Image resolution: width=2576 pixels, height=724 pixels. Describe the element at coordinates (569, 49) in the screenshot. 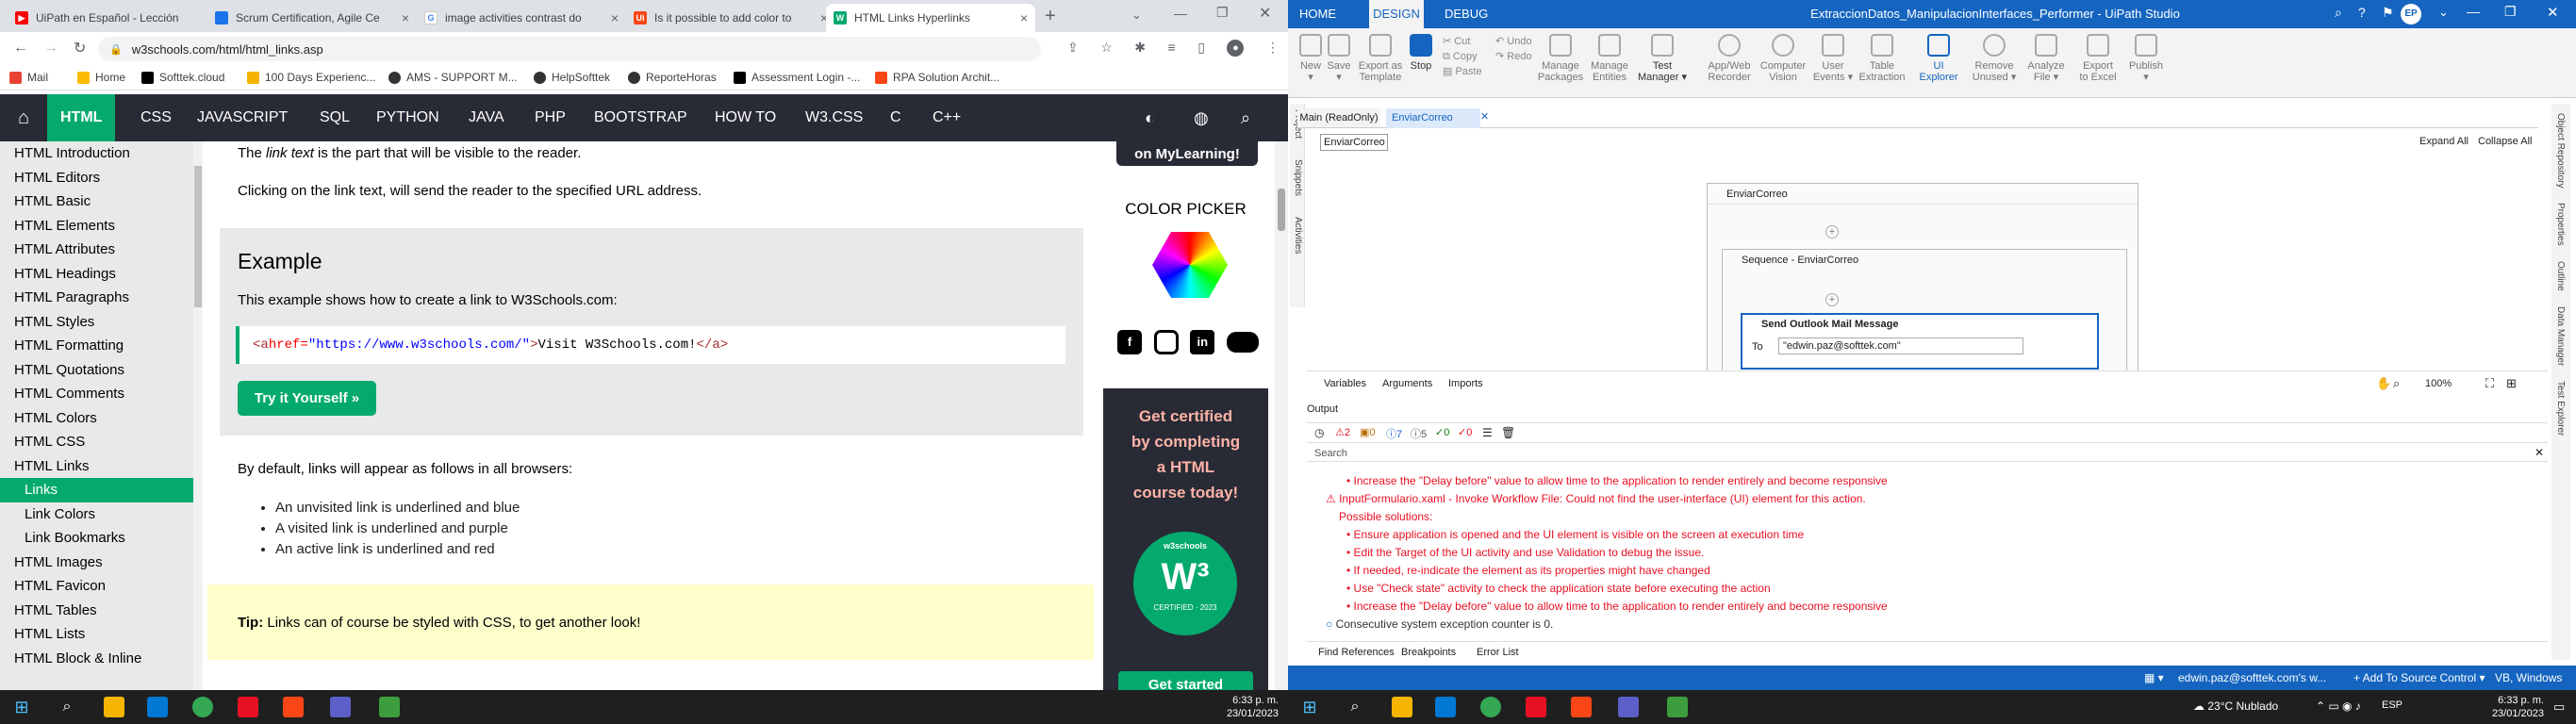

I see `address-bar: 🔒 w3schools.com/html/html_links.asp` at that location.